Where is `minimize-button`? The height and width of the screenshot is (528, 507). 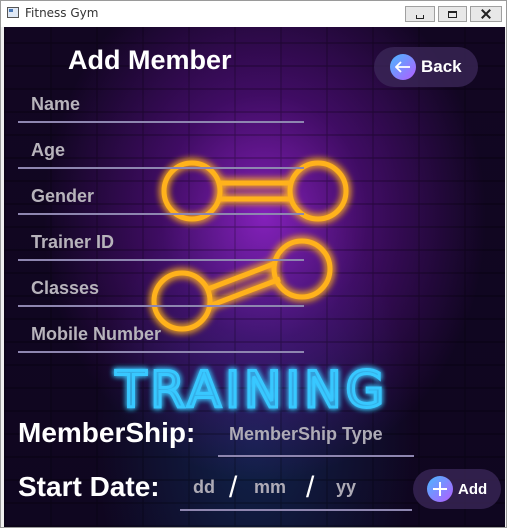 minimize-button is located at coordinates (420, 14).